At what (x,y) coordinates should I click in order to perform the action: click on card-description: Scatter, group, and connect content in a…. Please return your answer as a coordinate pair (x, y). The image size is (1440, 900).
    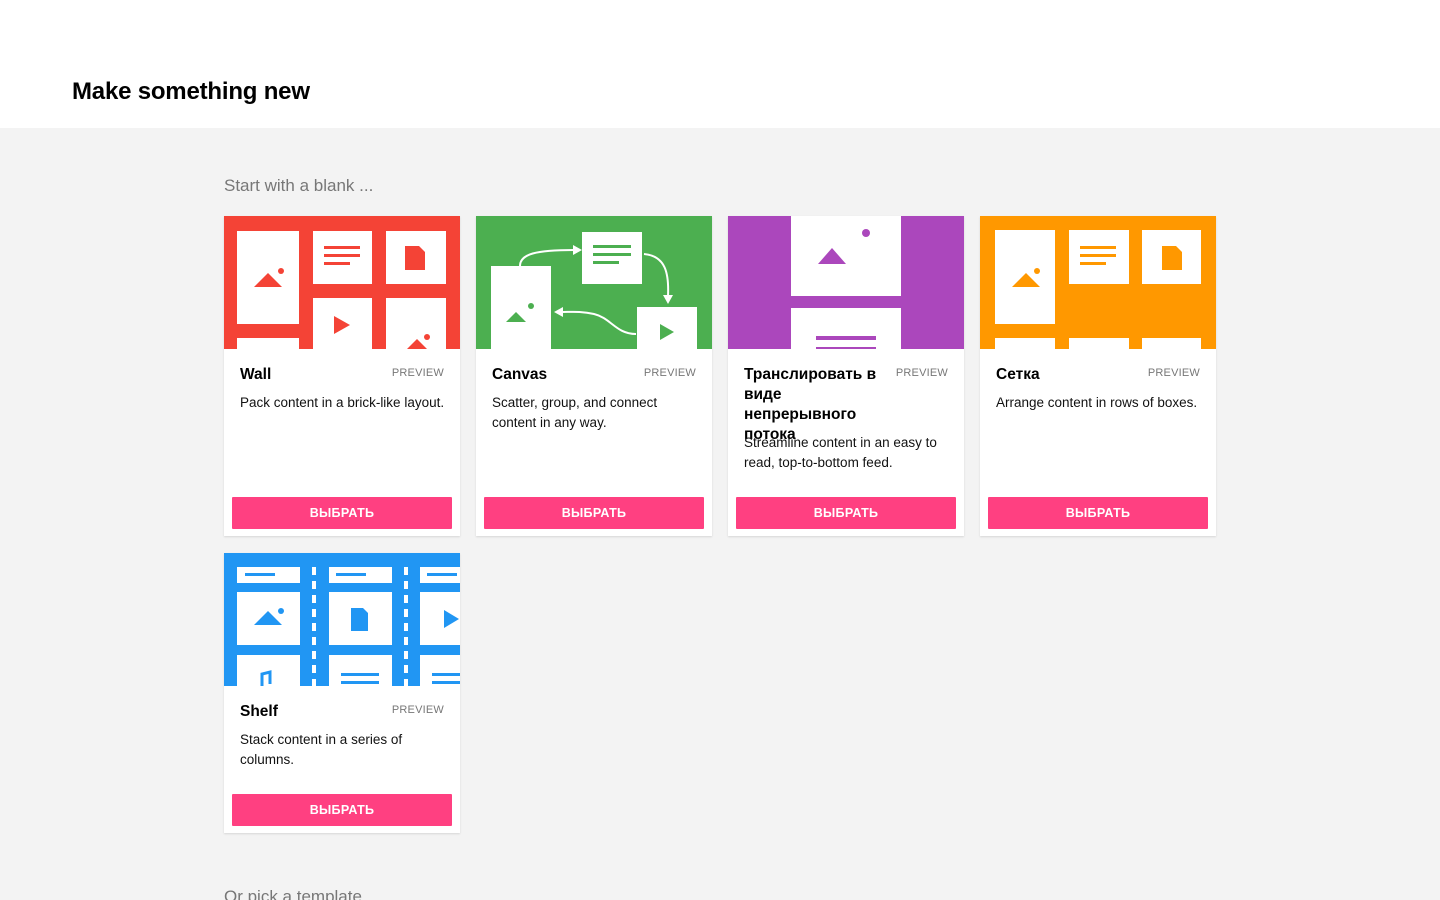
    Looking at the image, I should click on (575, 412).